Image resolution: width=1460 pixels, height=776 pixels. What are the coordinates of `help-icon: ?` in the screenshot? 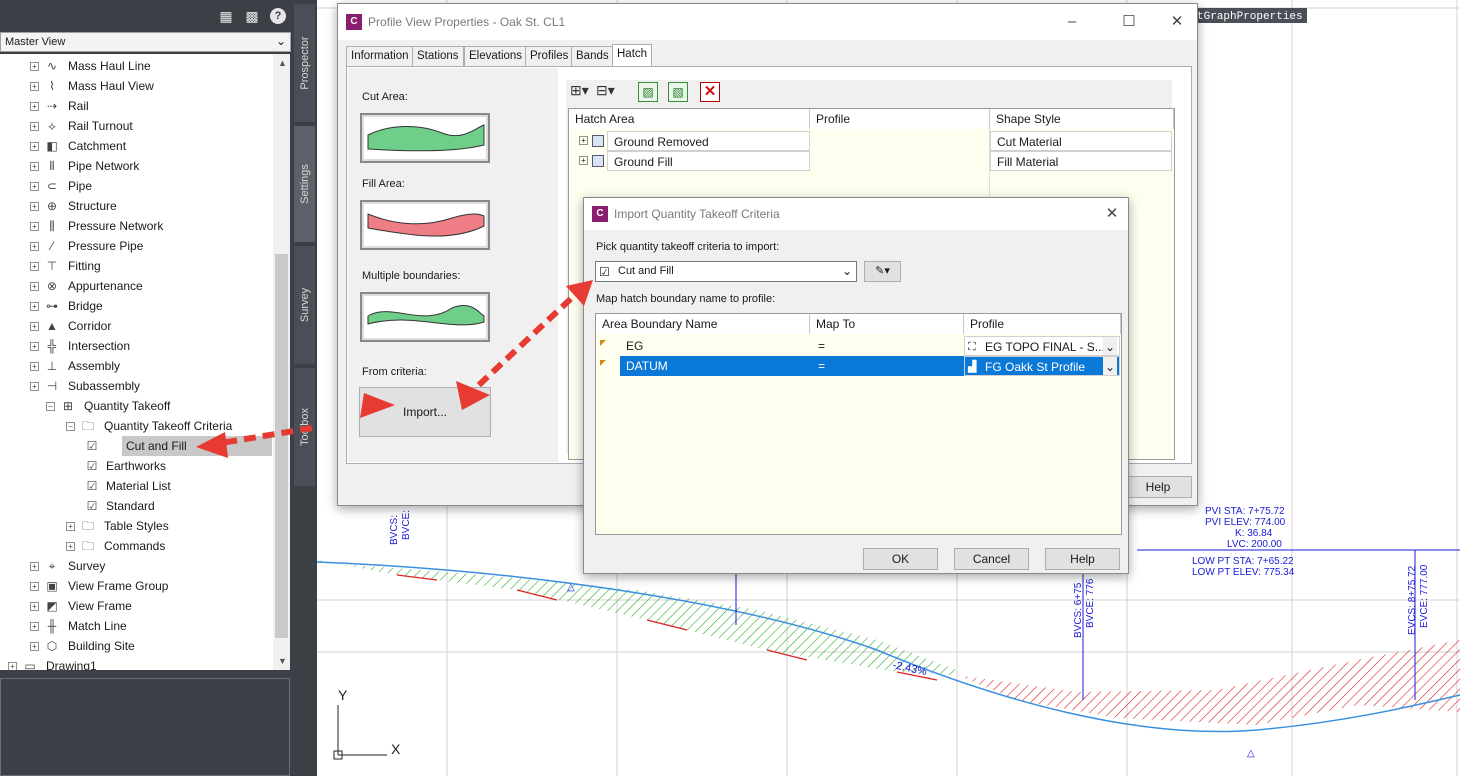 It's located at (278, 16).